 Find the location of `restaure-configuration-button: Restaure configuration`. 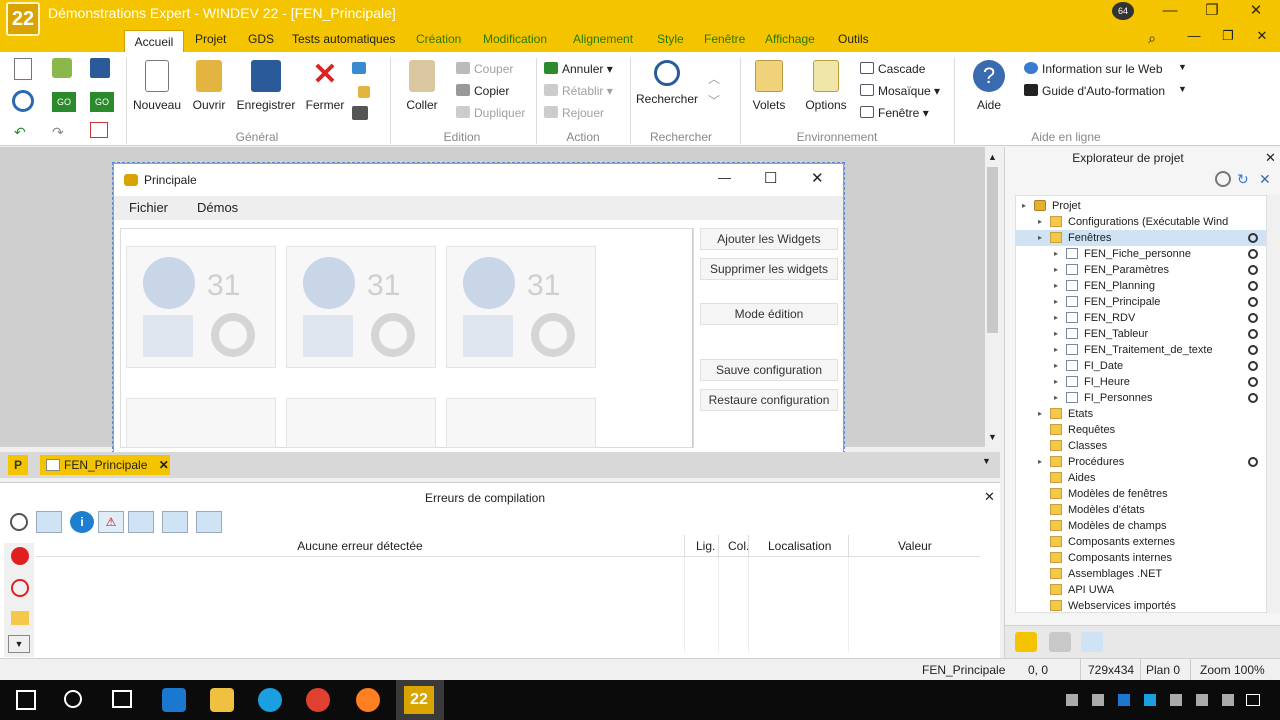

restaure-configuration-button: Restaure configuration is located at coordinates (769, 400).